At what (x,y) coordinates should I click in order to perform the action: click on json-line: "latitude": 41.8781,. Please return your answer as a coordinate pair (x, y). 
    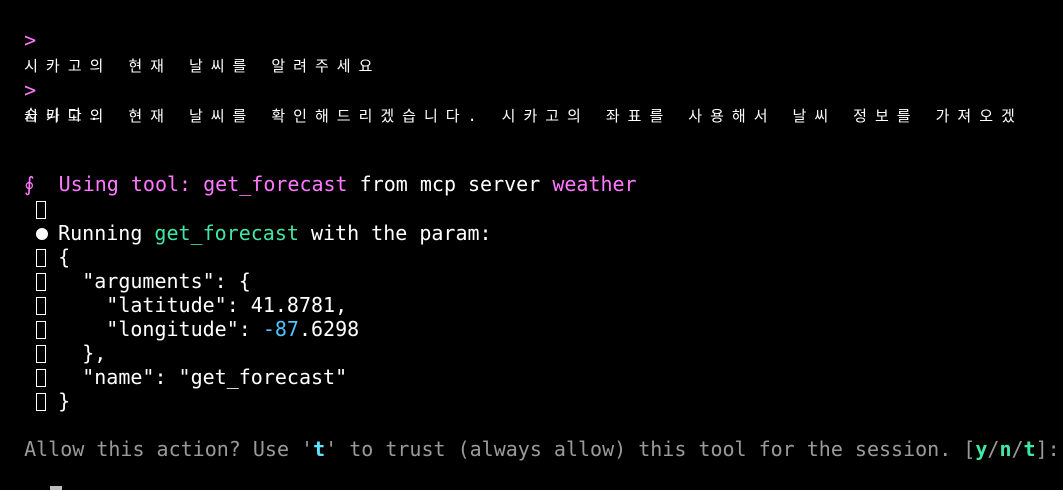
    Looking at the image, I should click on (173, 293).